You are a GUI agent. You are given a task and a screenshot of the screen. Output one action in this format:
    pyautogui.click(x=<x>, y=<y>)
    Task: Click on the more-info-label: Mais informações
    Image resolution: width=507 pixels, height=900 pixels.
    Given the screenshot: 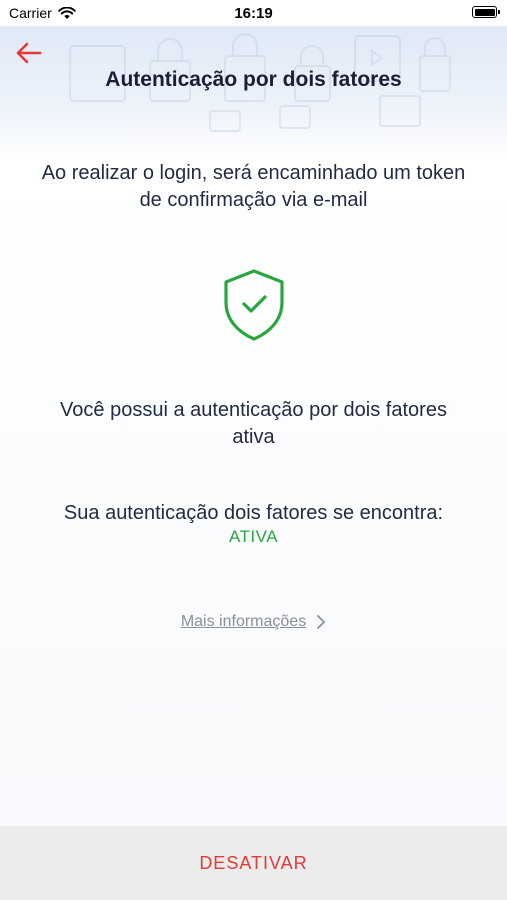 What is the action you would take?
    pyautogui.click(x=243, y=621)
    